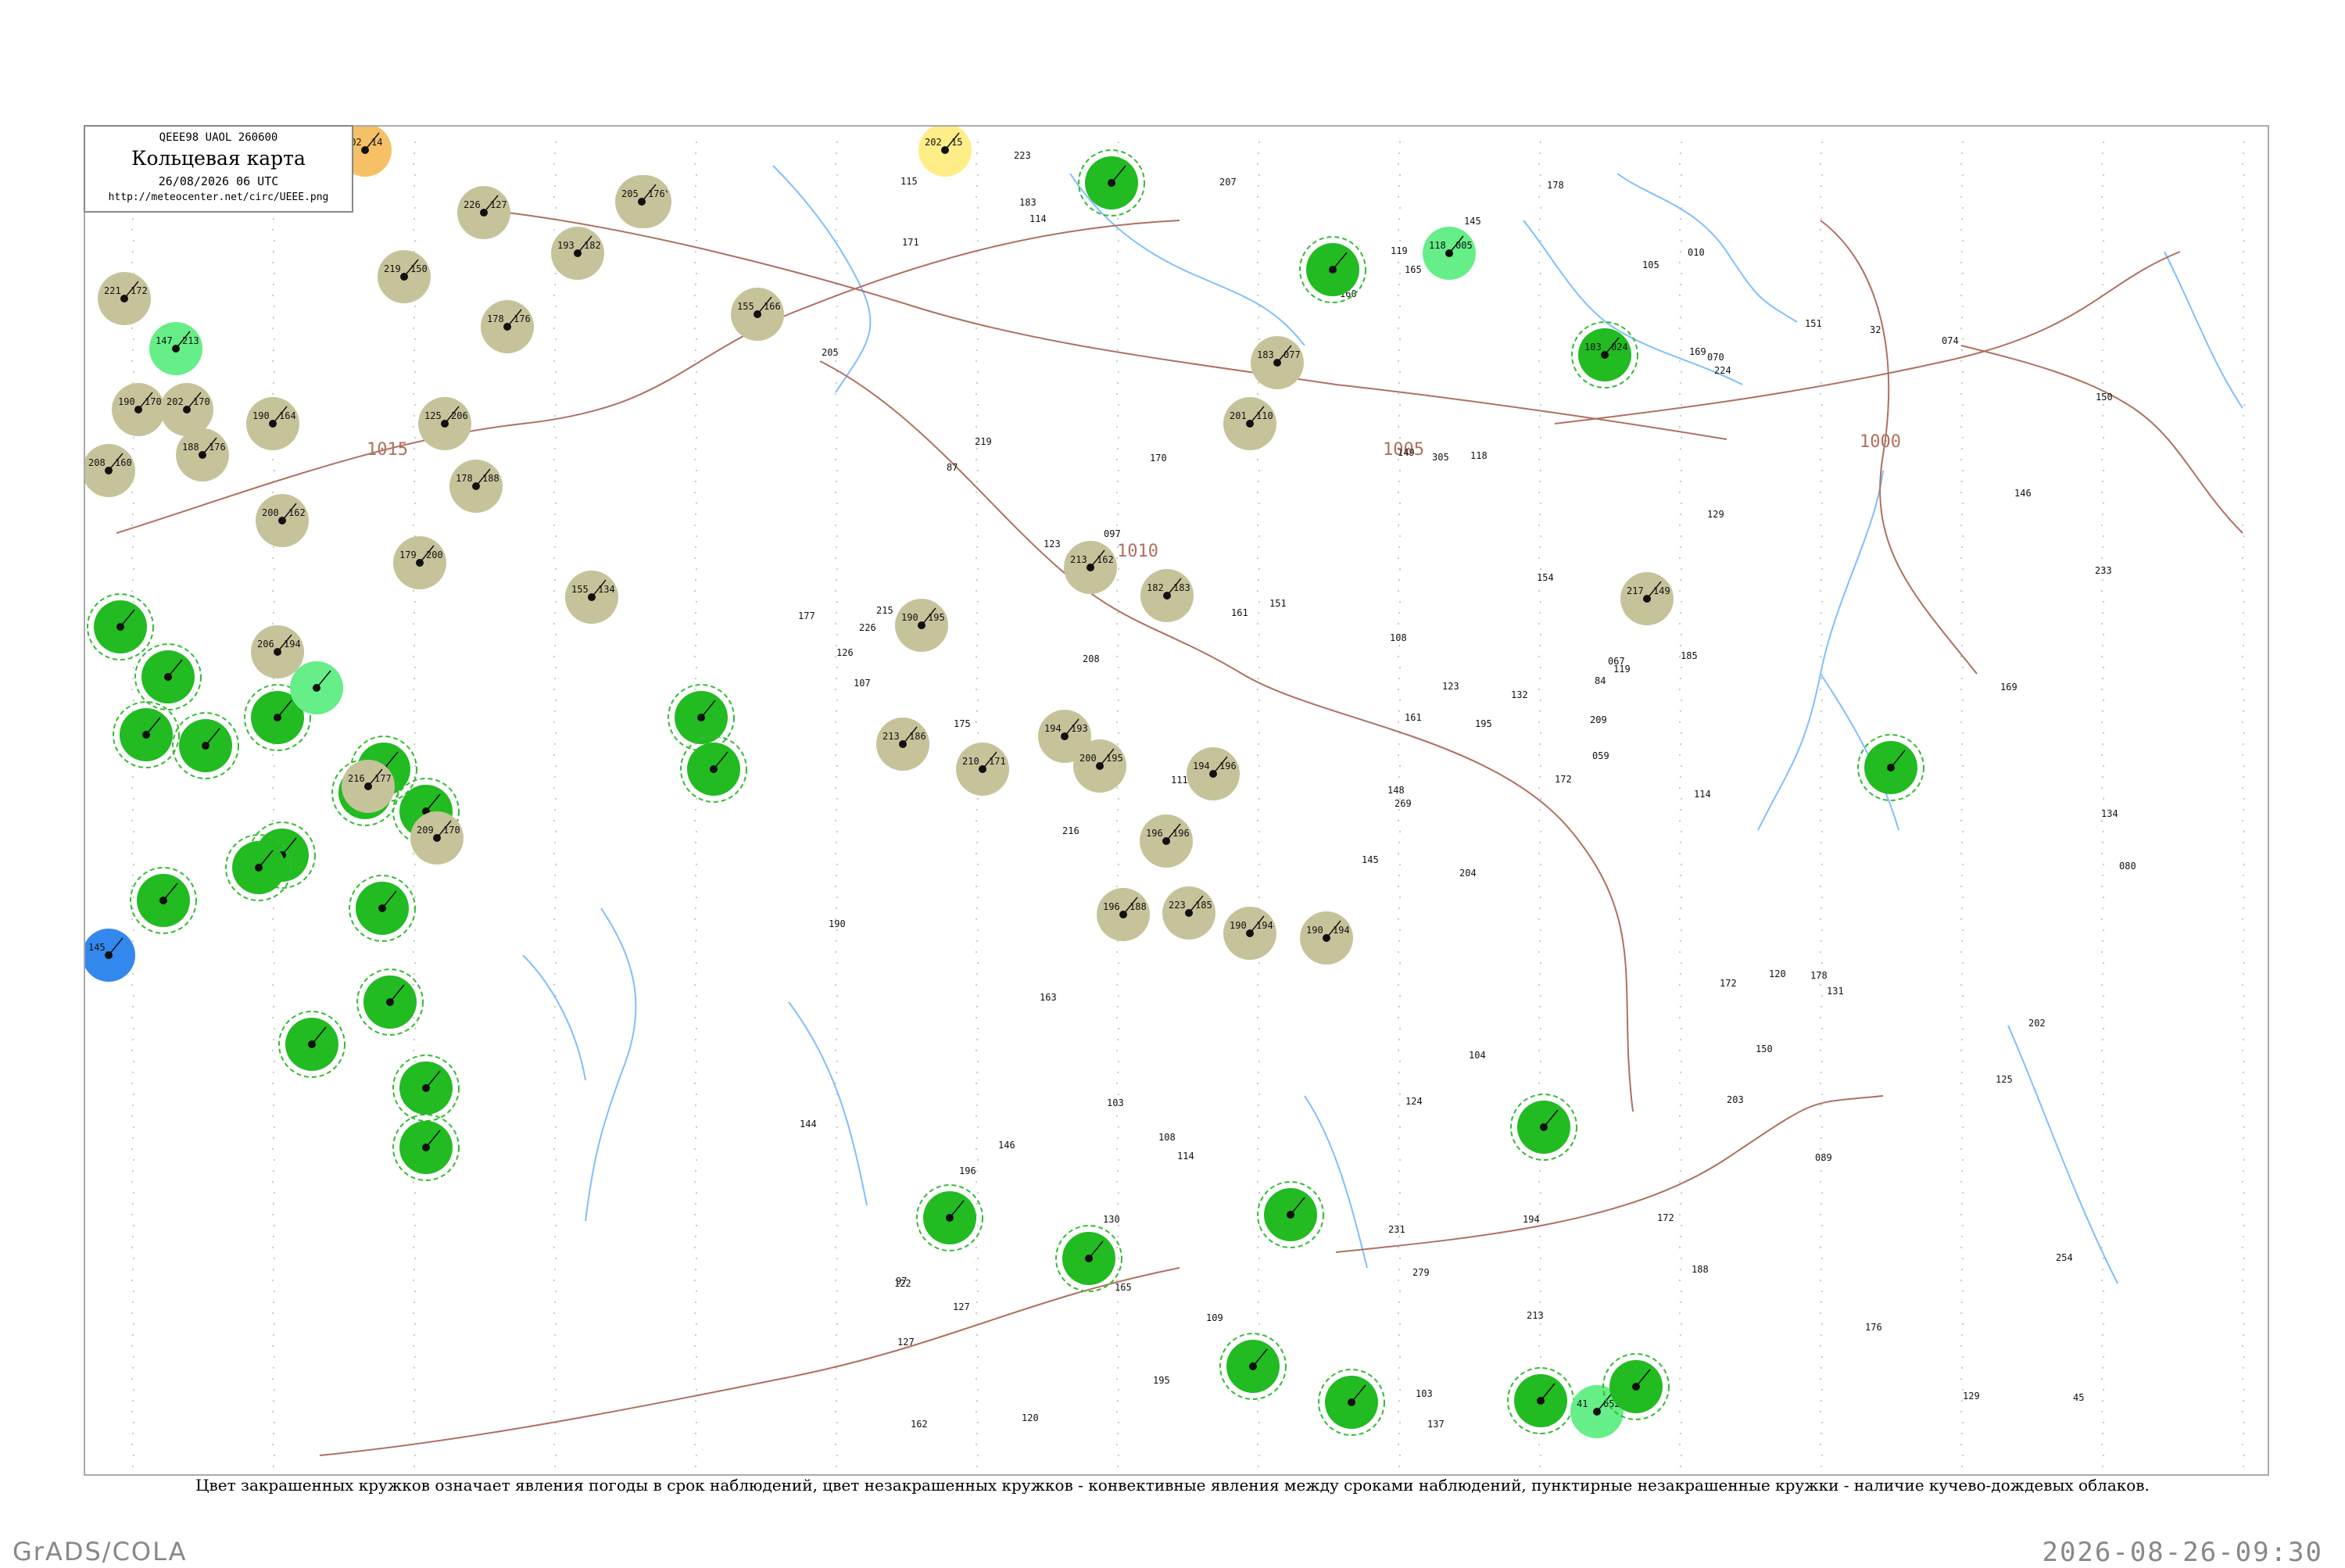  Describe the element at coordinates (1167, 1137) in the screenshot. I see `map-value-label: 108` at that location.